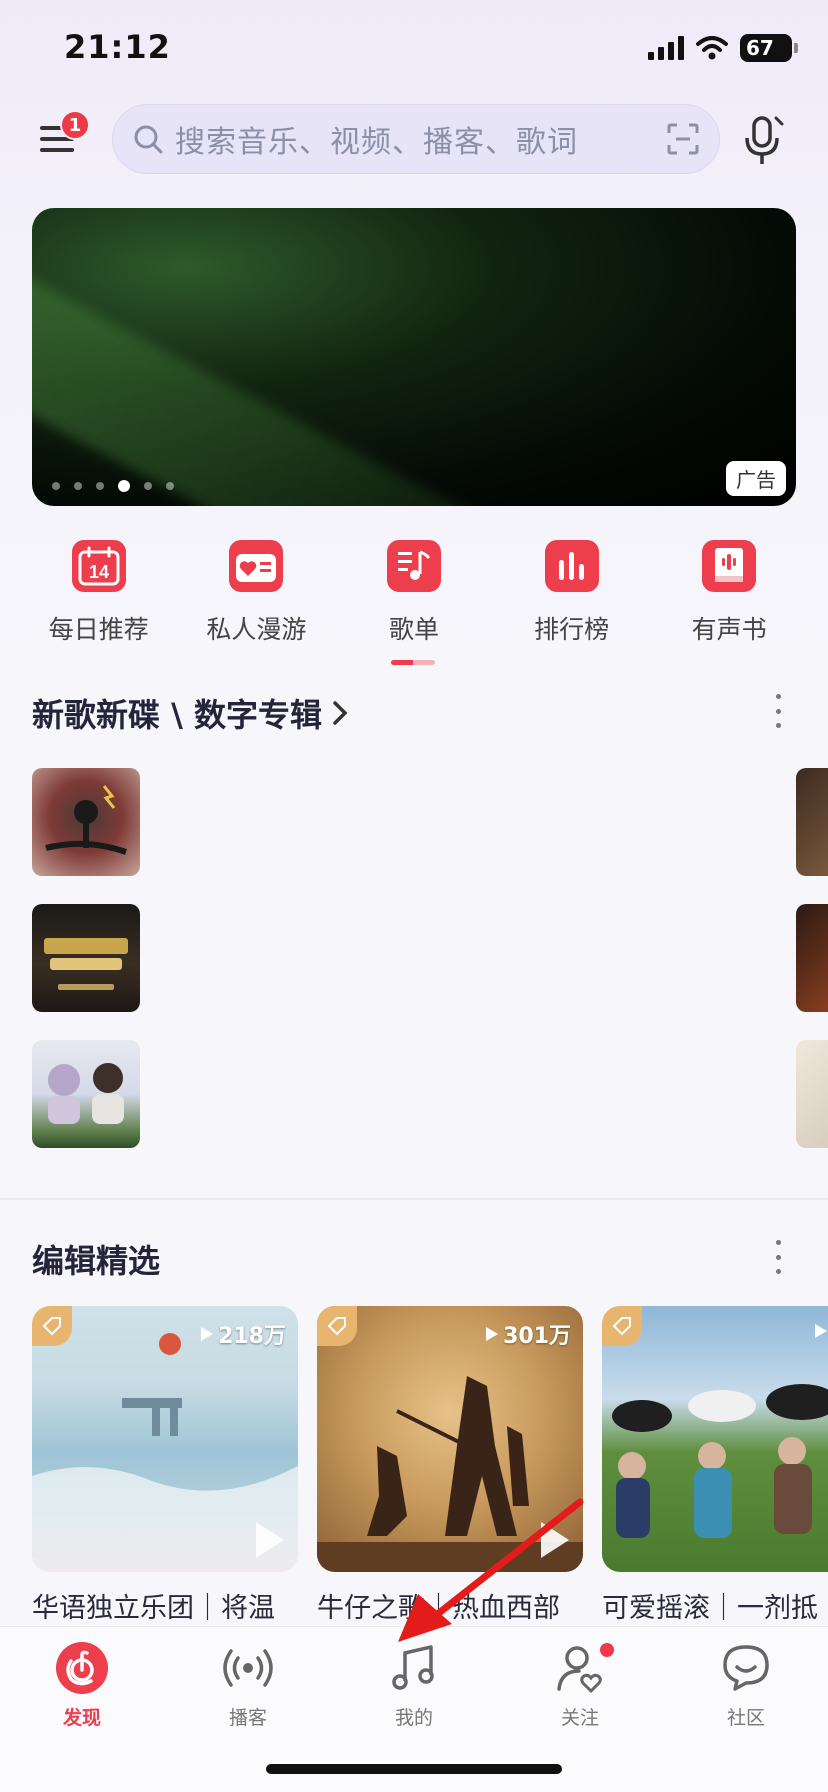  Describe the element at coordinates (666, 48) in the screenshot. I see `signal-icon` at that location.